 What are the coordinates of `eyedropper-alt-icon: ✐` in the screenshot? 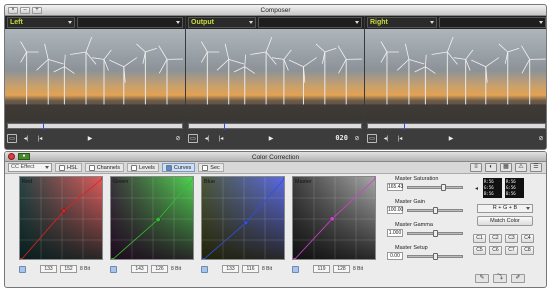 It's located at (518, 278).